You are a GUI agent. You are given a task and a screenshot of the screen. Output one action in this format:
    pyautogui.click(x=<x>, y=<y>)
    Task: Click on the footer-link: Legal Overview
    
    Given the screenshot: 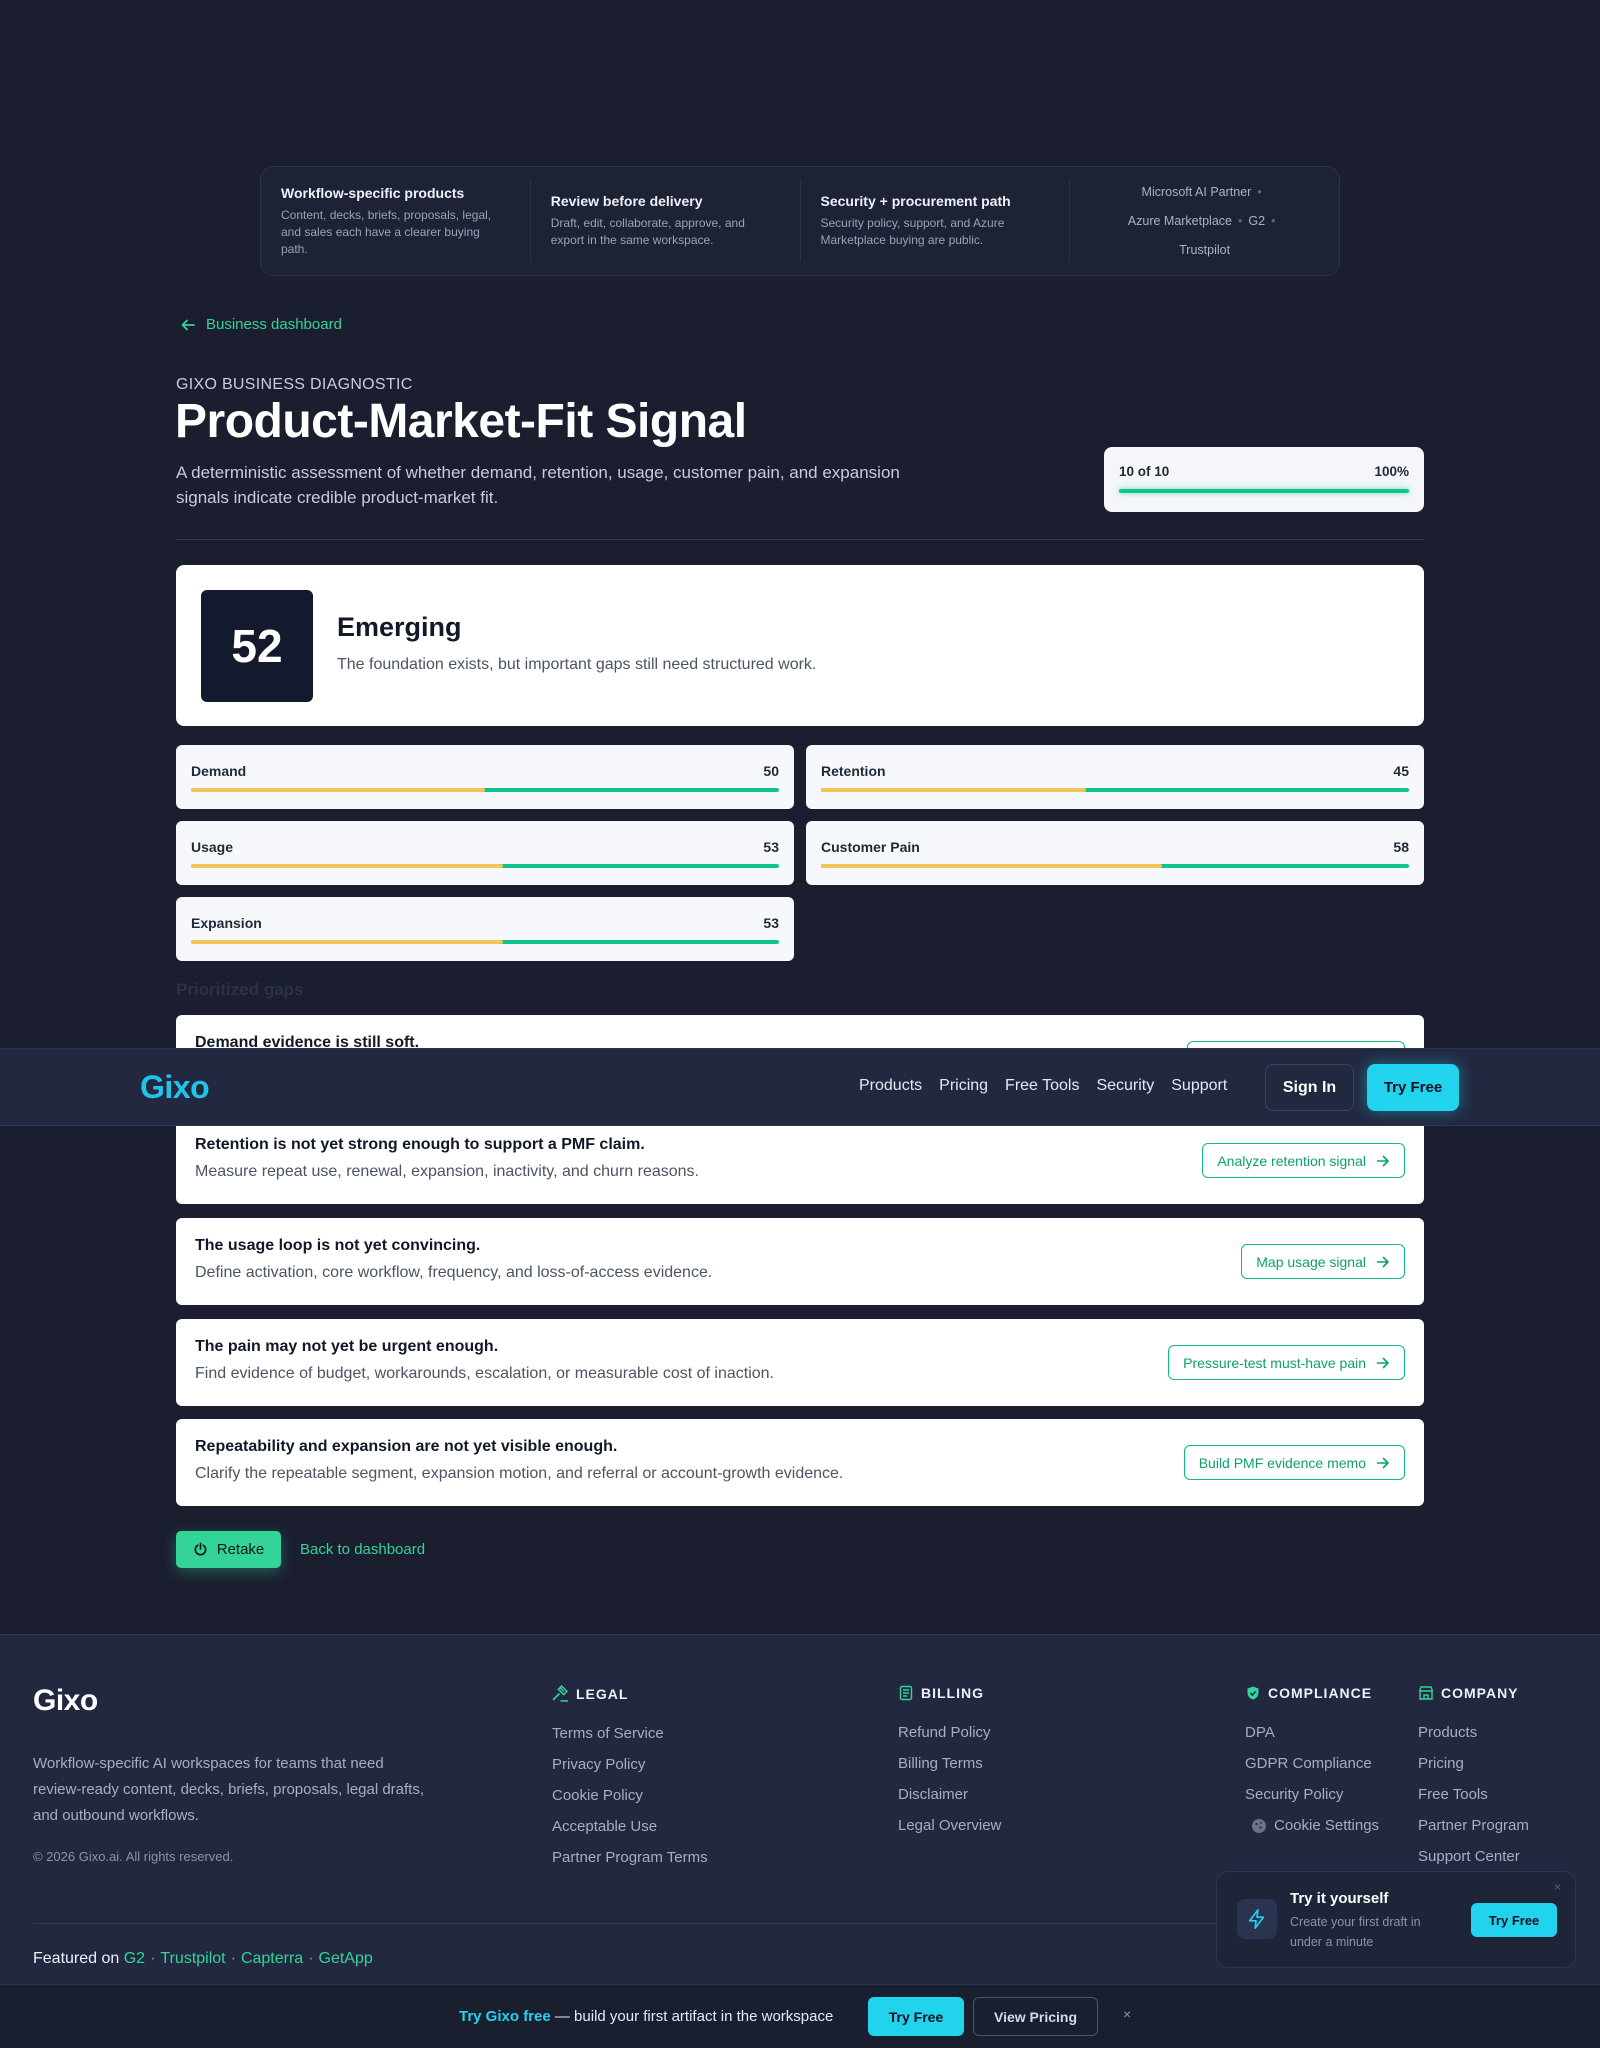 What is the action you would take?
    pyautogui.click(x=949, y=1825)
    